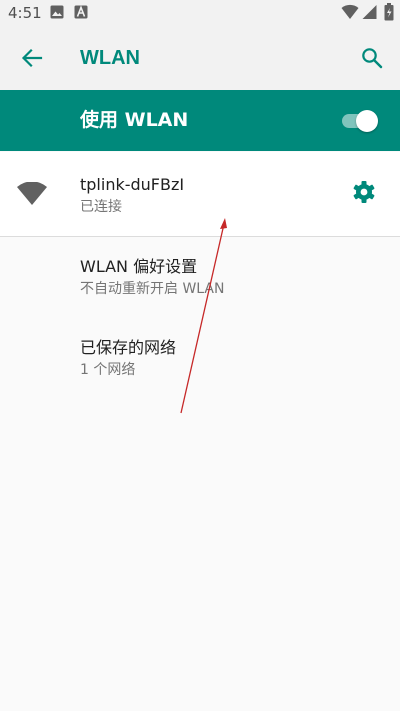  Describe the element at coordinates (369, 12) in the screenshot. I see `cell-signal-icon` at that location.